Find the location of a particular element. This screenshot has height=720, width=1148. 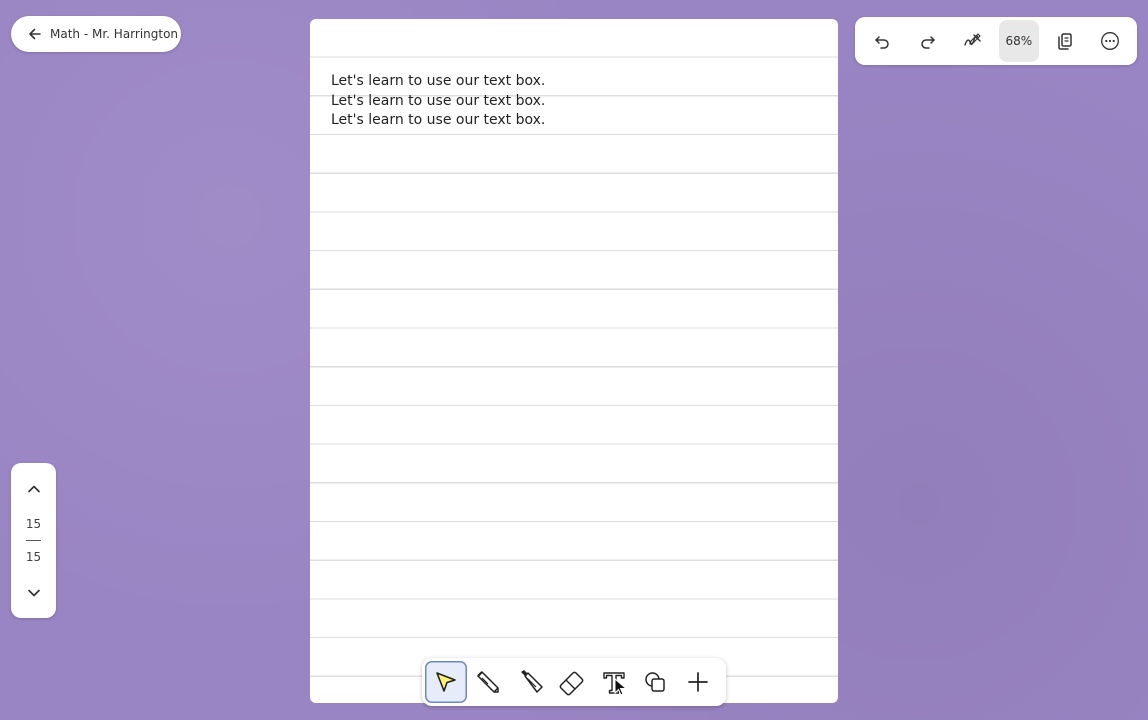

pages-button is located at coordinates (1064, 41).